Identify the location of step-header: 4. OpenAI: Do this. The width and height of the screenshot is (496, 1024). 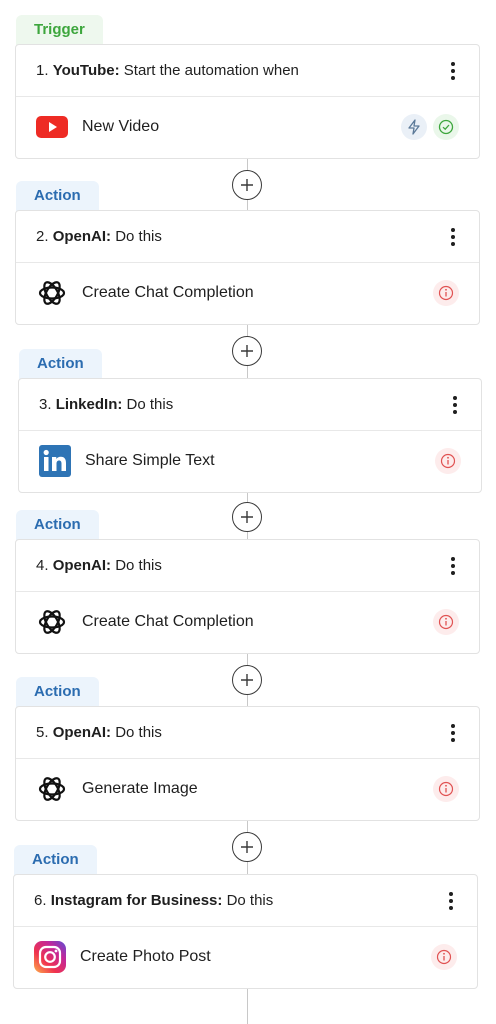
(247, 566).